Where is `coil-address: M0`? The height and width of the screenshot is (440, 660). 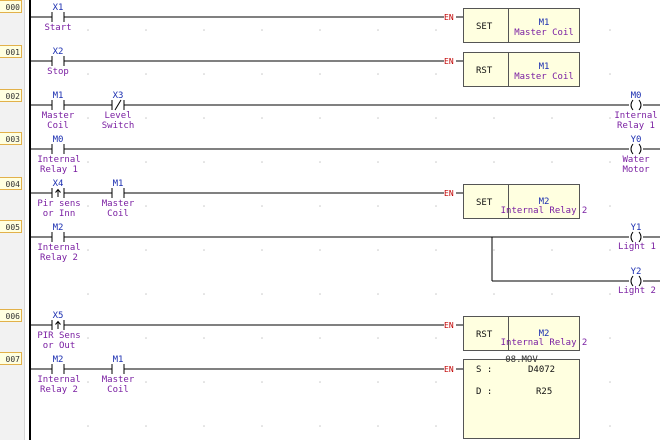 coil-address: M0 is located at coordinates (636, 96).